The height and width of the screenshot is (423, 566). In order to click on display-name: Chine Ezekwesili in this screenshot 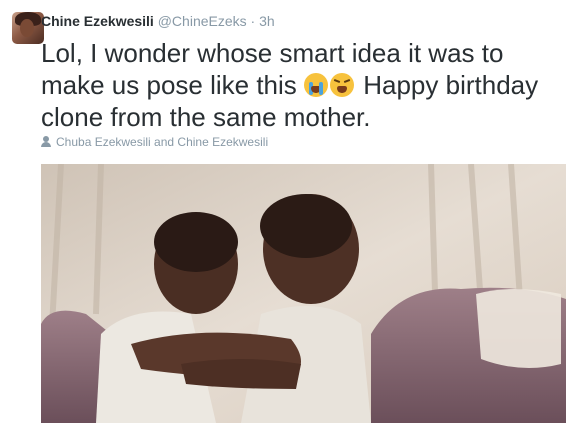, I will do `click(97, 21)`.